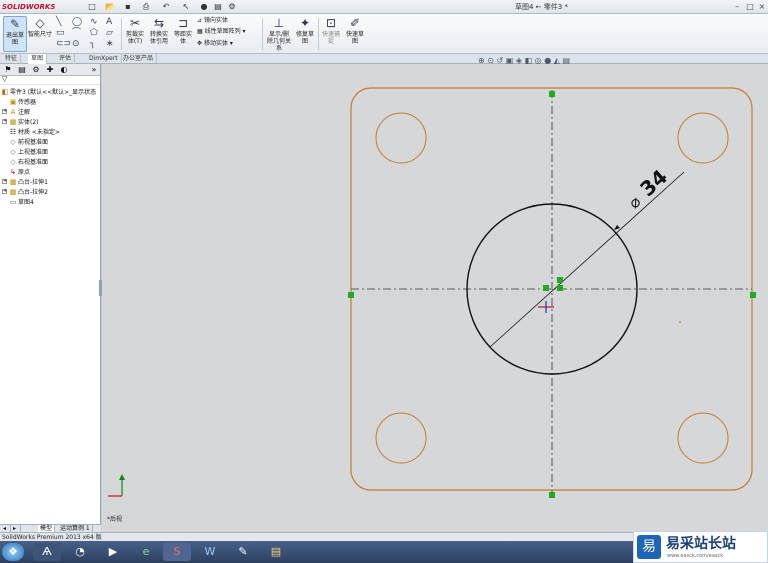 This screenshot has height=563, width=768. I want to click on endpoint-left, so click(351, 295).